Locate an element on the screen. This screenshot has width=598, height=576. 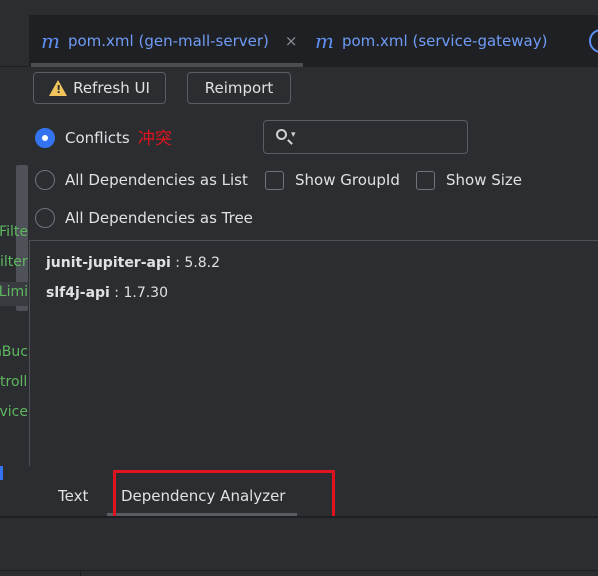
tree-marker is located at coordinates (1, 473).